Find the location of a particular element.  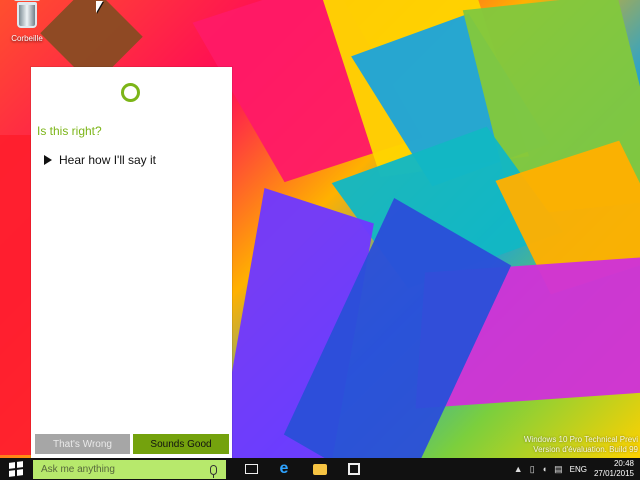

file-explorer-button is located at coordinates (320, 469).